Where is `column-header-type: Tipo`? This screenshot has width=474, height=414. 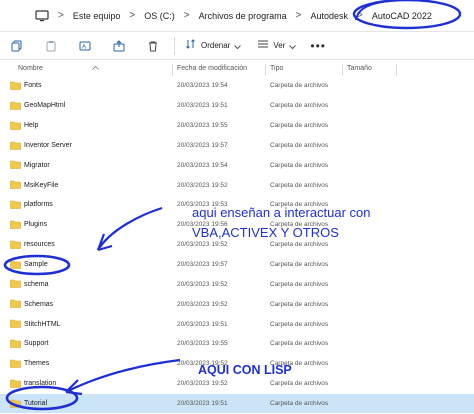
column-header-type: Tipo is located at coordinates (276, 68).